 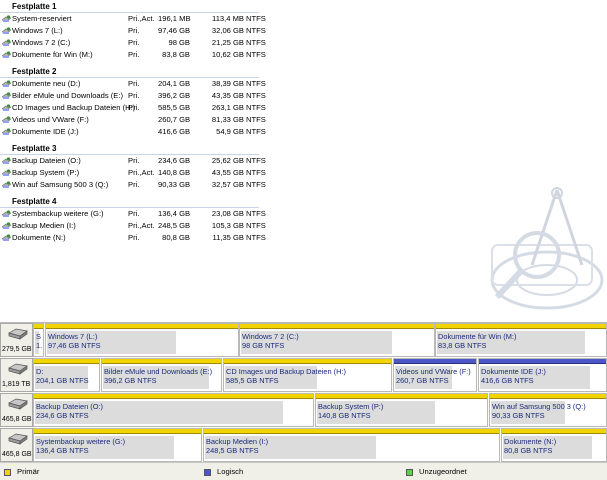 What do you see at coordinates (46, 172) in the screenshot?
I see `volume-name: Backup System (P:)` at bounding box center [46, 172].